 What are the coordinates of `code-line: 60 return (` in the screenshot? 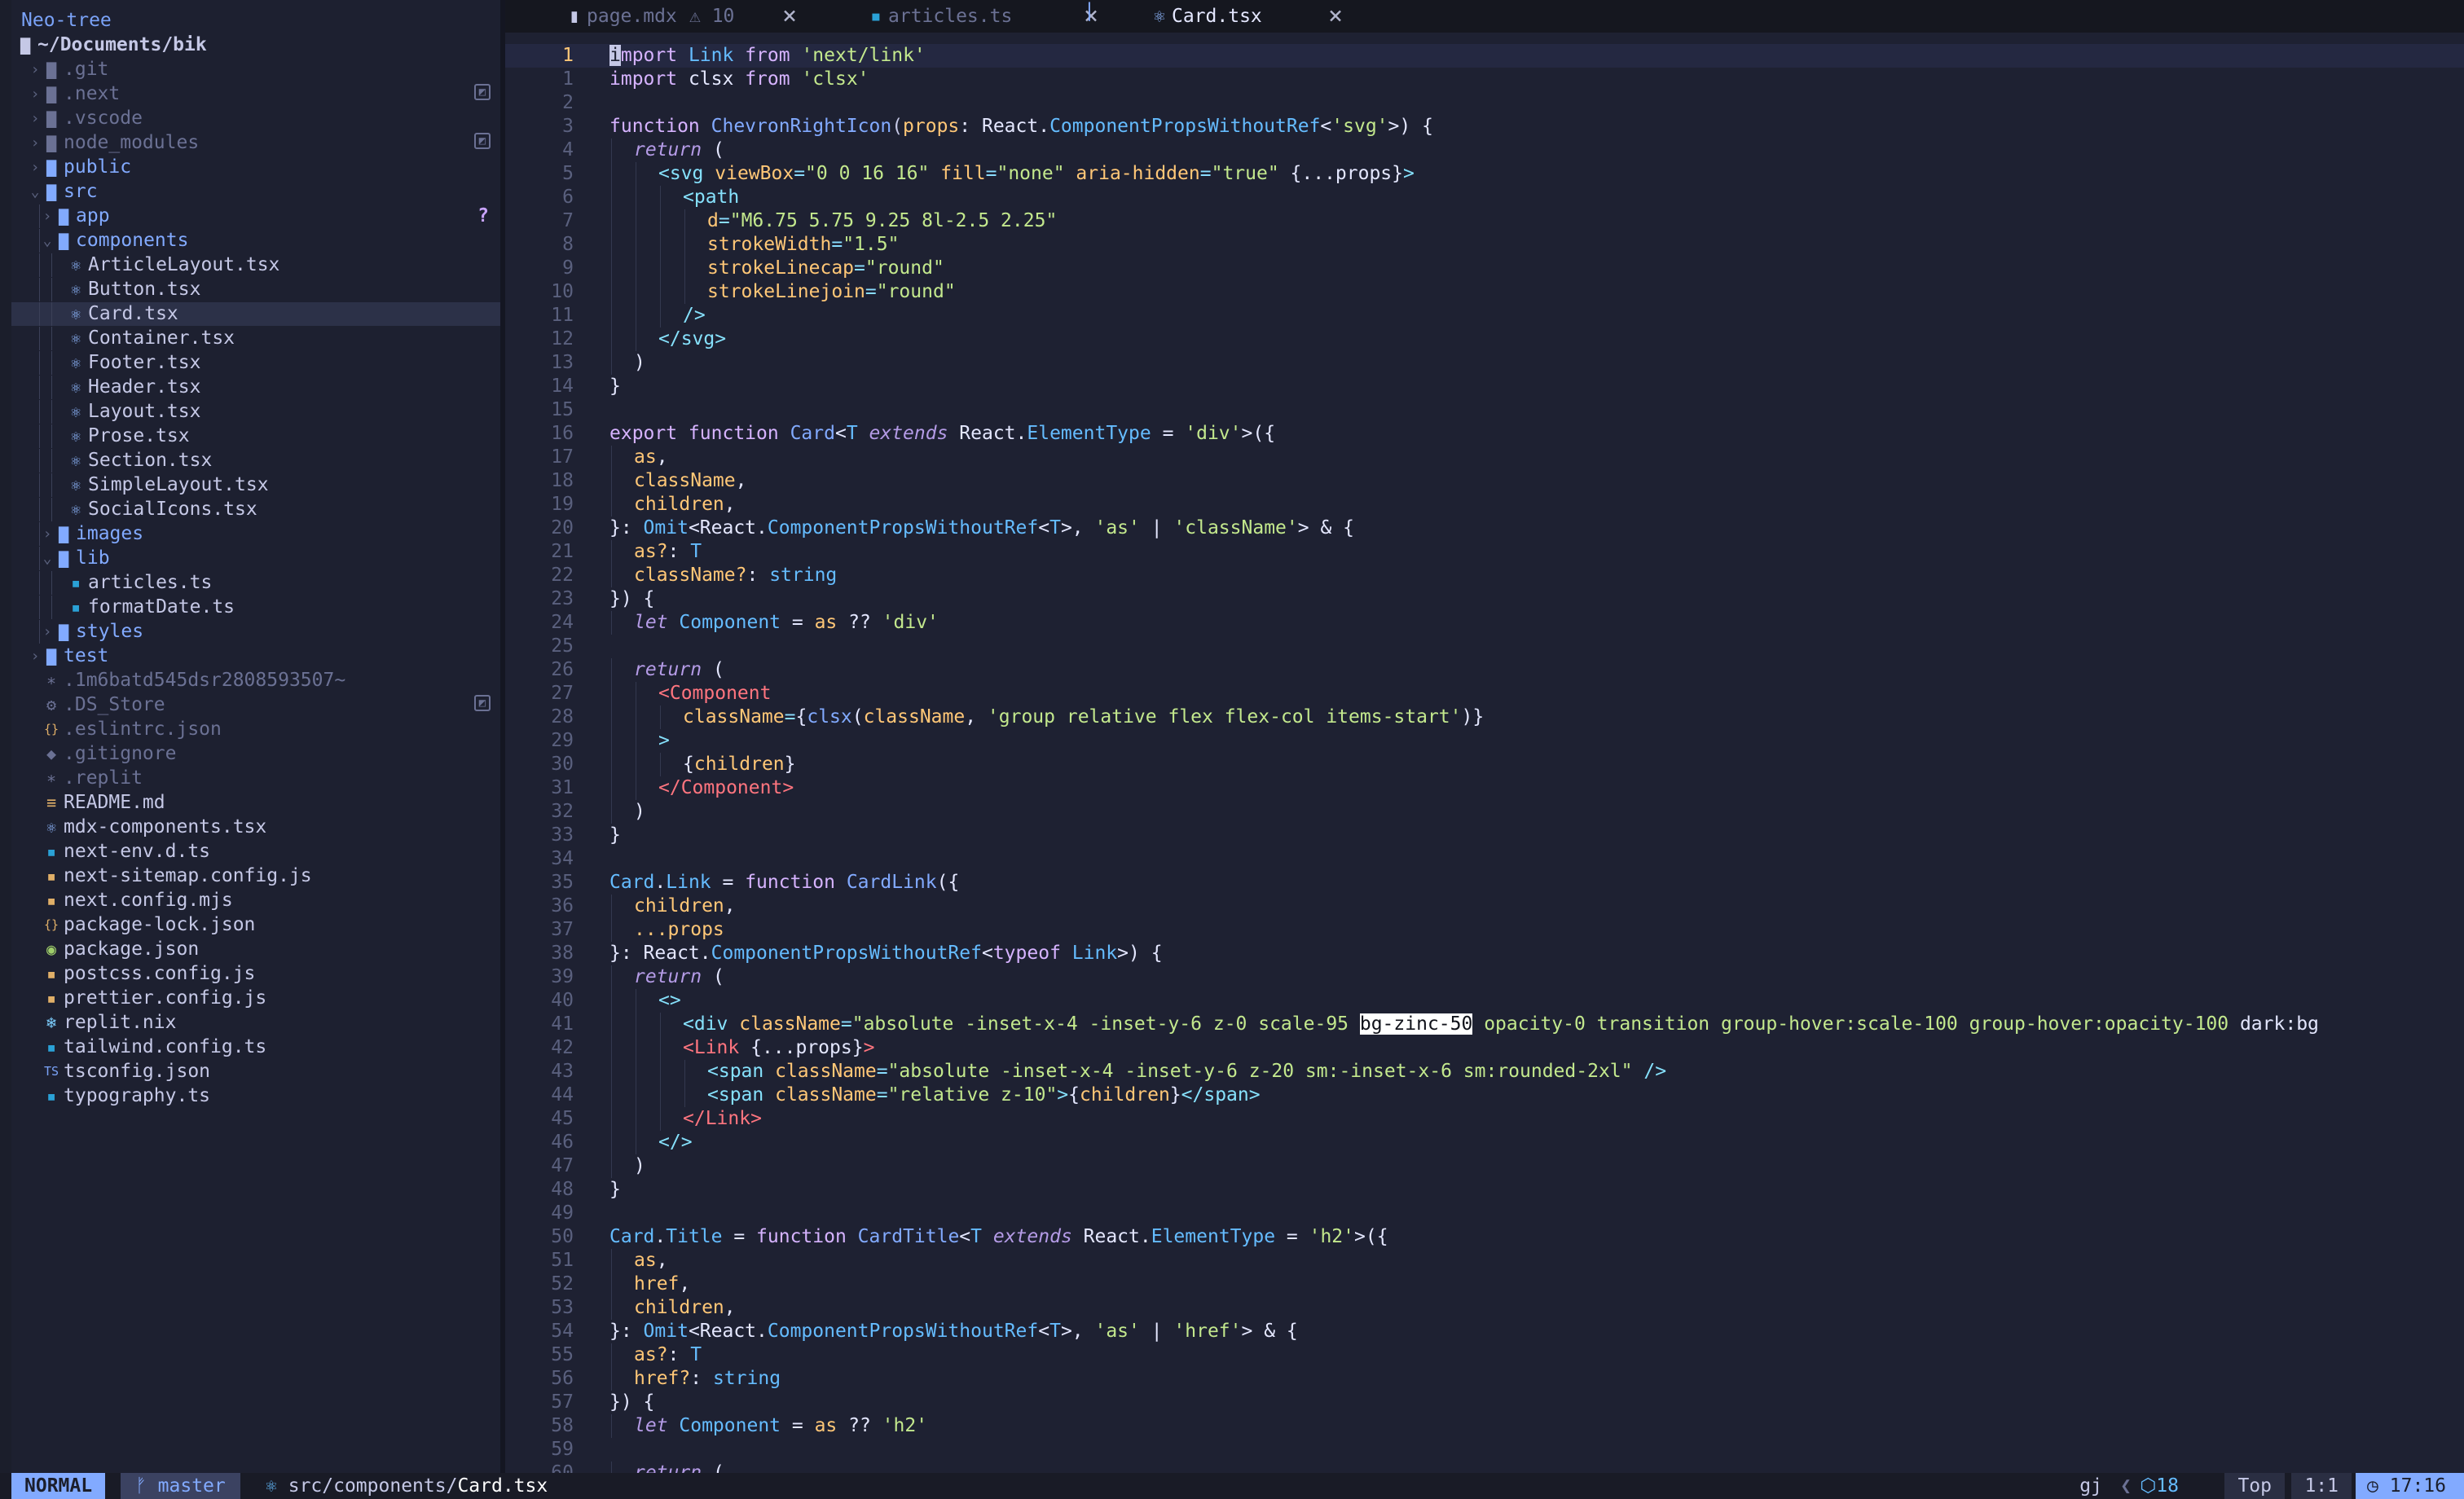 It's located at (1484, 1467).